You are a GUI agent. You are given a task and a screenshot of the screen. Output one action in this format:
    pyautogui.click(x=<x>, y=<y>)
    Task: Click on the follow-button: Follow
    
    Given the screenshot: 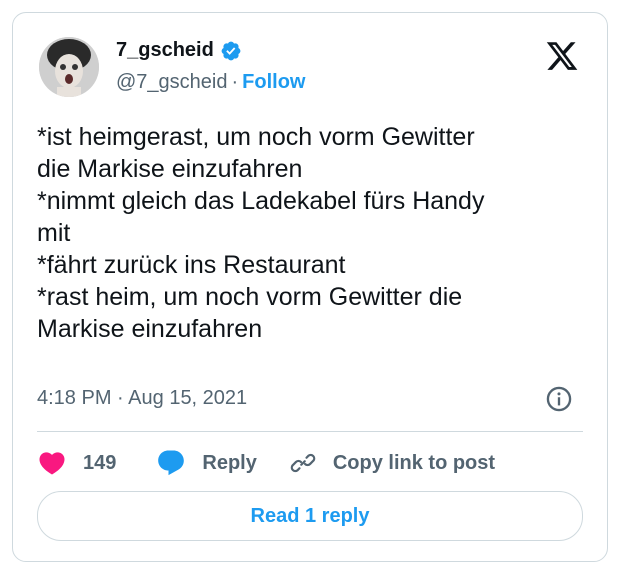 What is the action you would take?
    pyautogui.click(x=273, y=82)
    